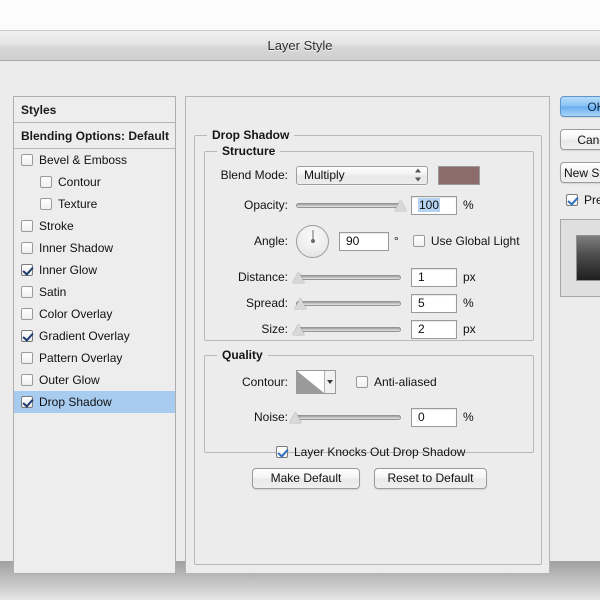 Image resolution: width=600 pixels, height=600 pixels. Describe the element at coordinates (301, 303) in the screenshot. I see `spread-slider-thumb` at that location.